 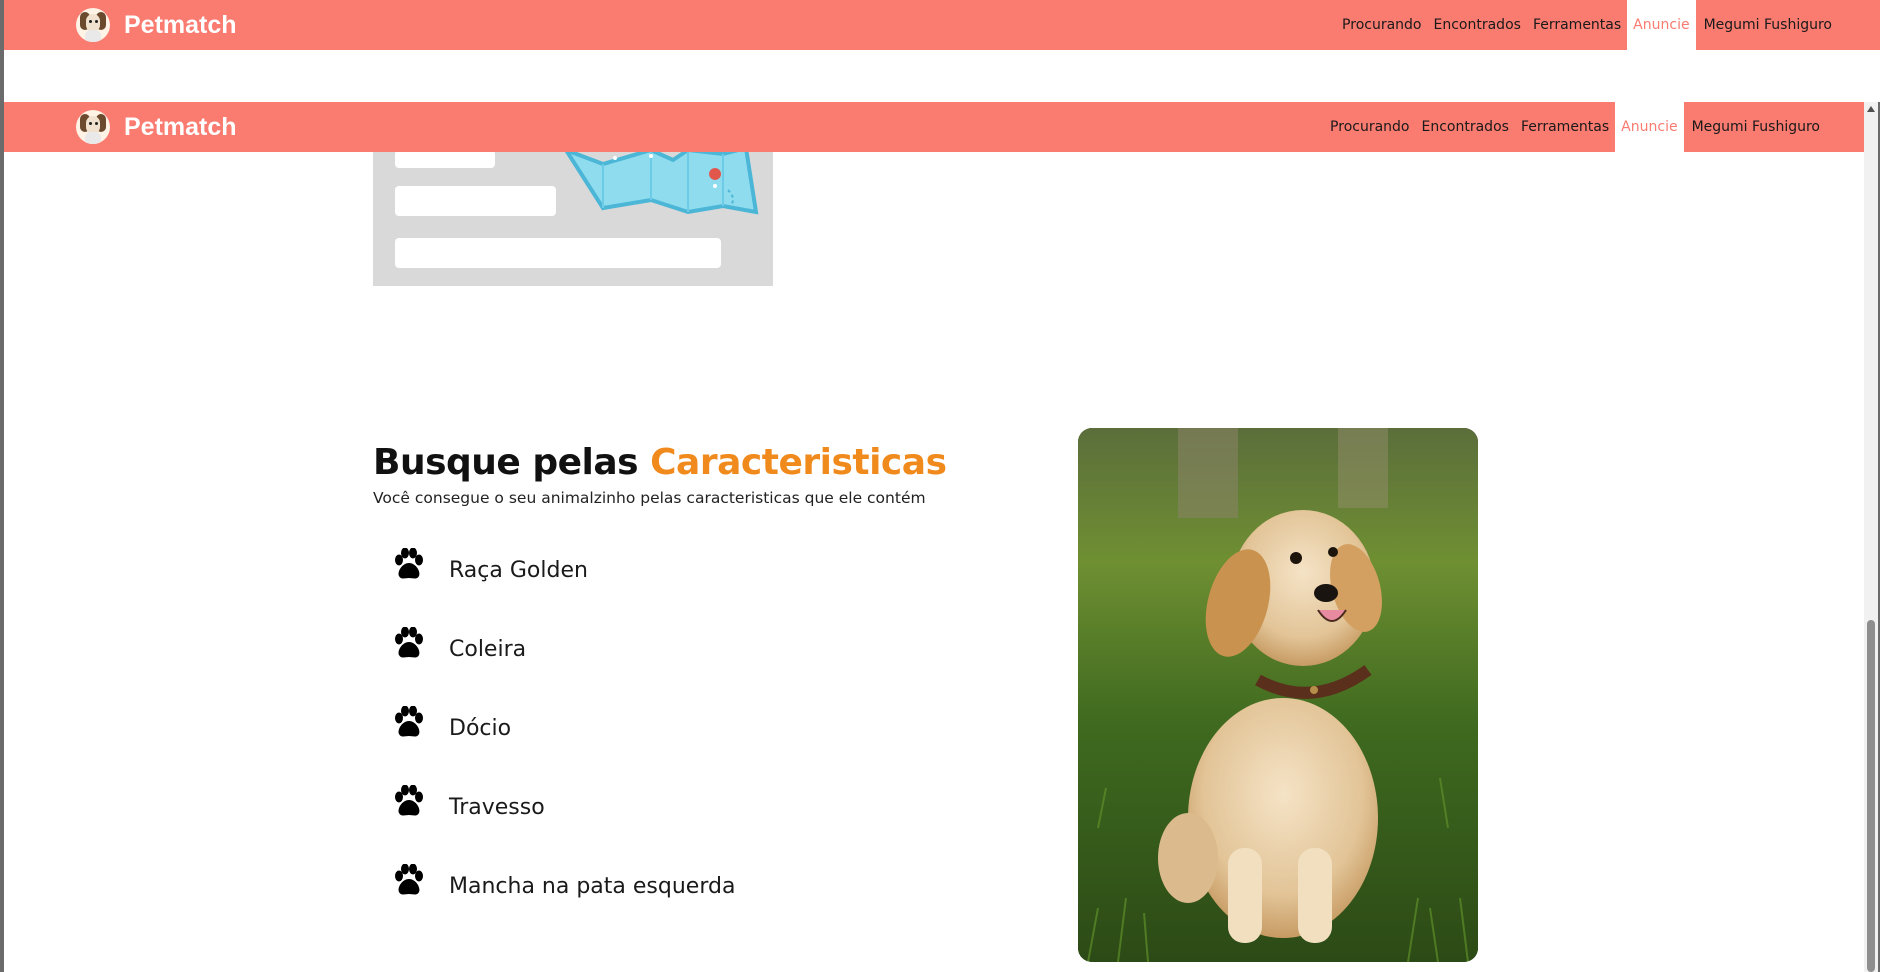 What do you see at coordinates (497, 807) in the screenshot?
I see `feature-label: Travesso` at bounding box center [497, 807].